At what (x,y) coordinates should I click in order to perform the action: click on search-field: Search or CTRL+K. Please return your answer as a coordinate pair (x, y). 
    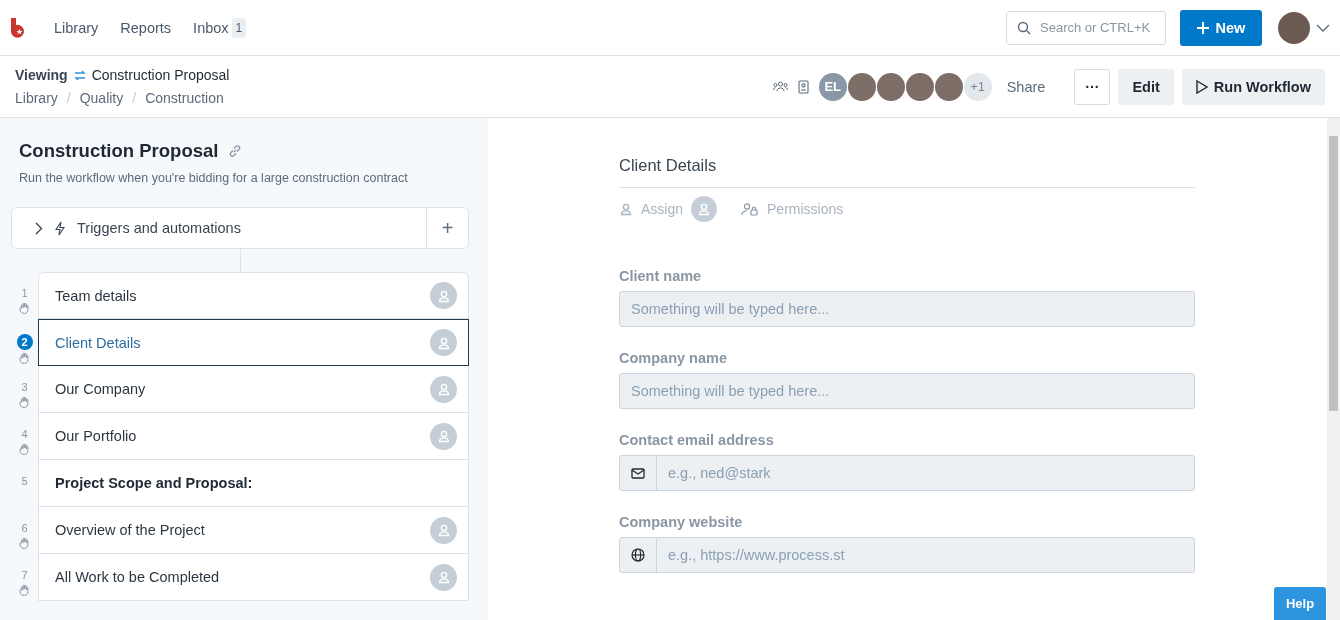
    Looking at the image, I should click on (1086, 27).